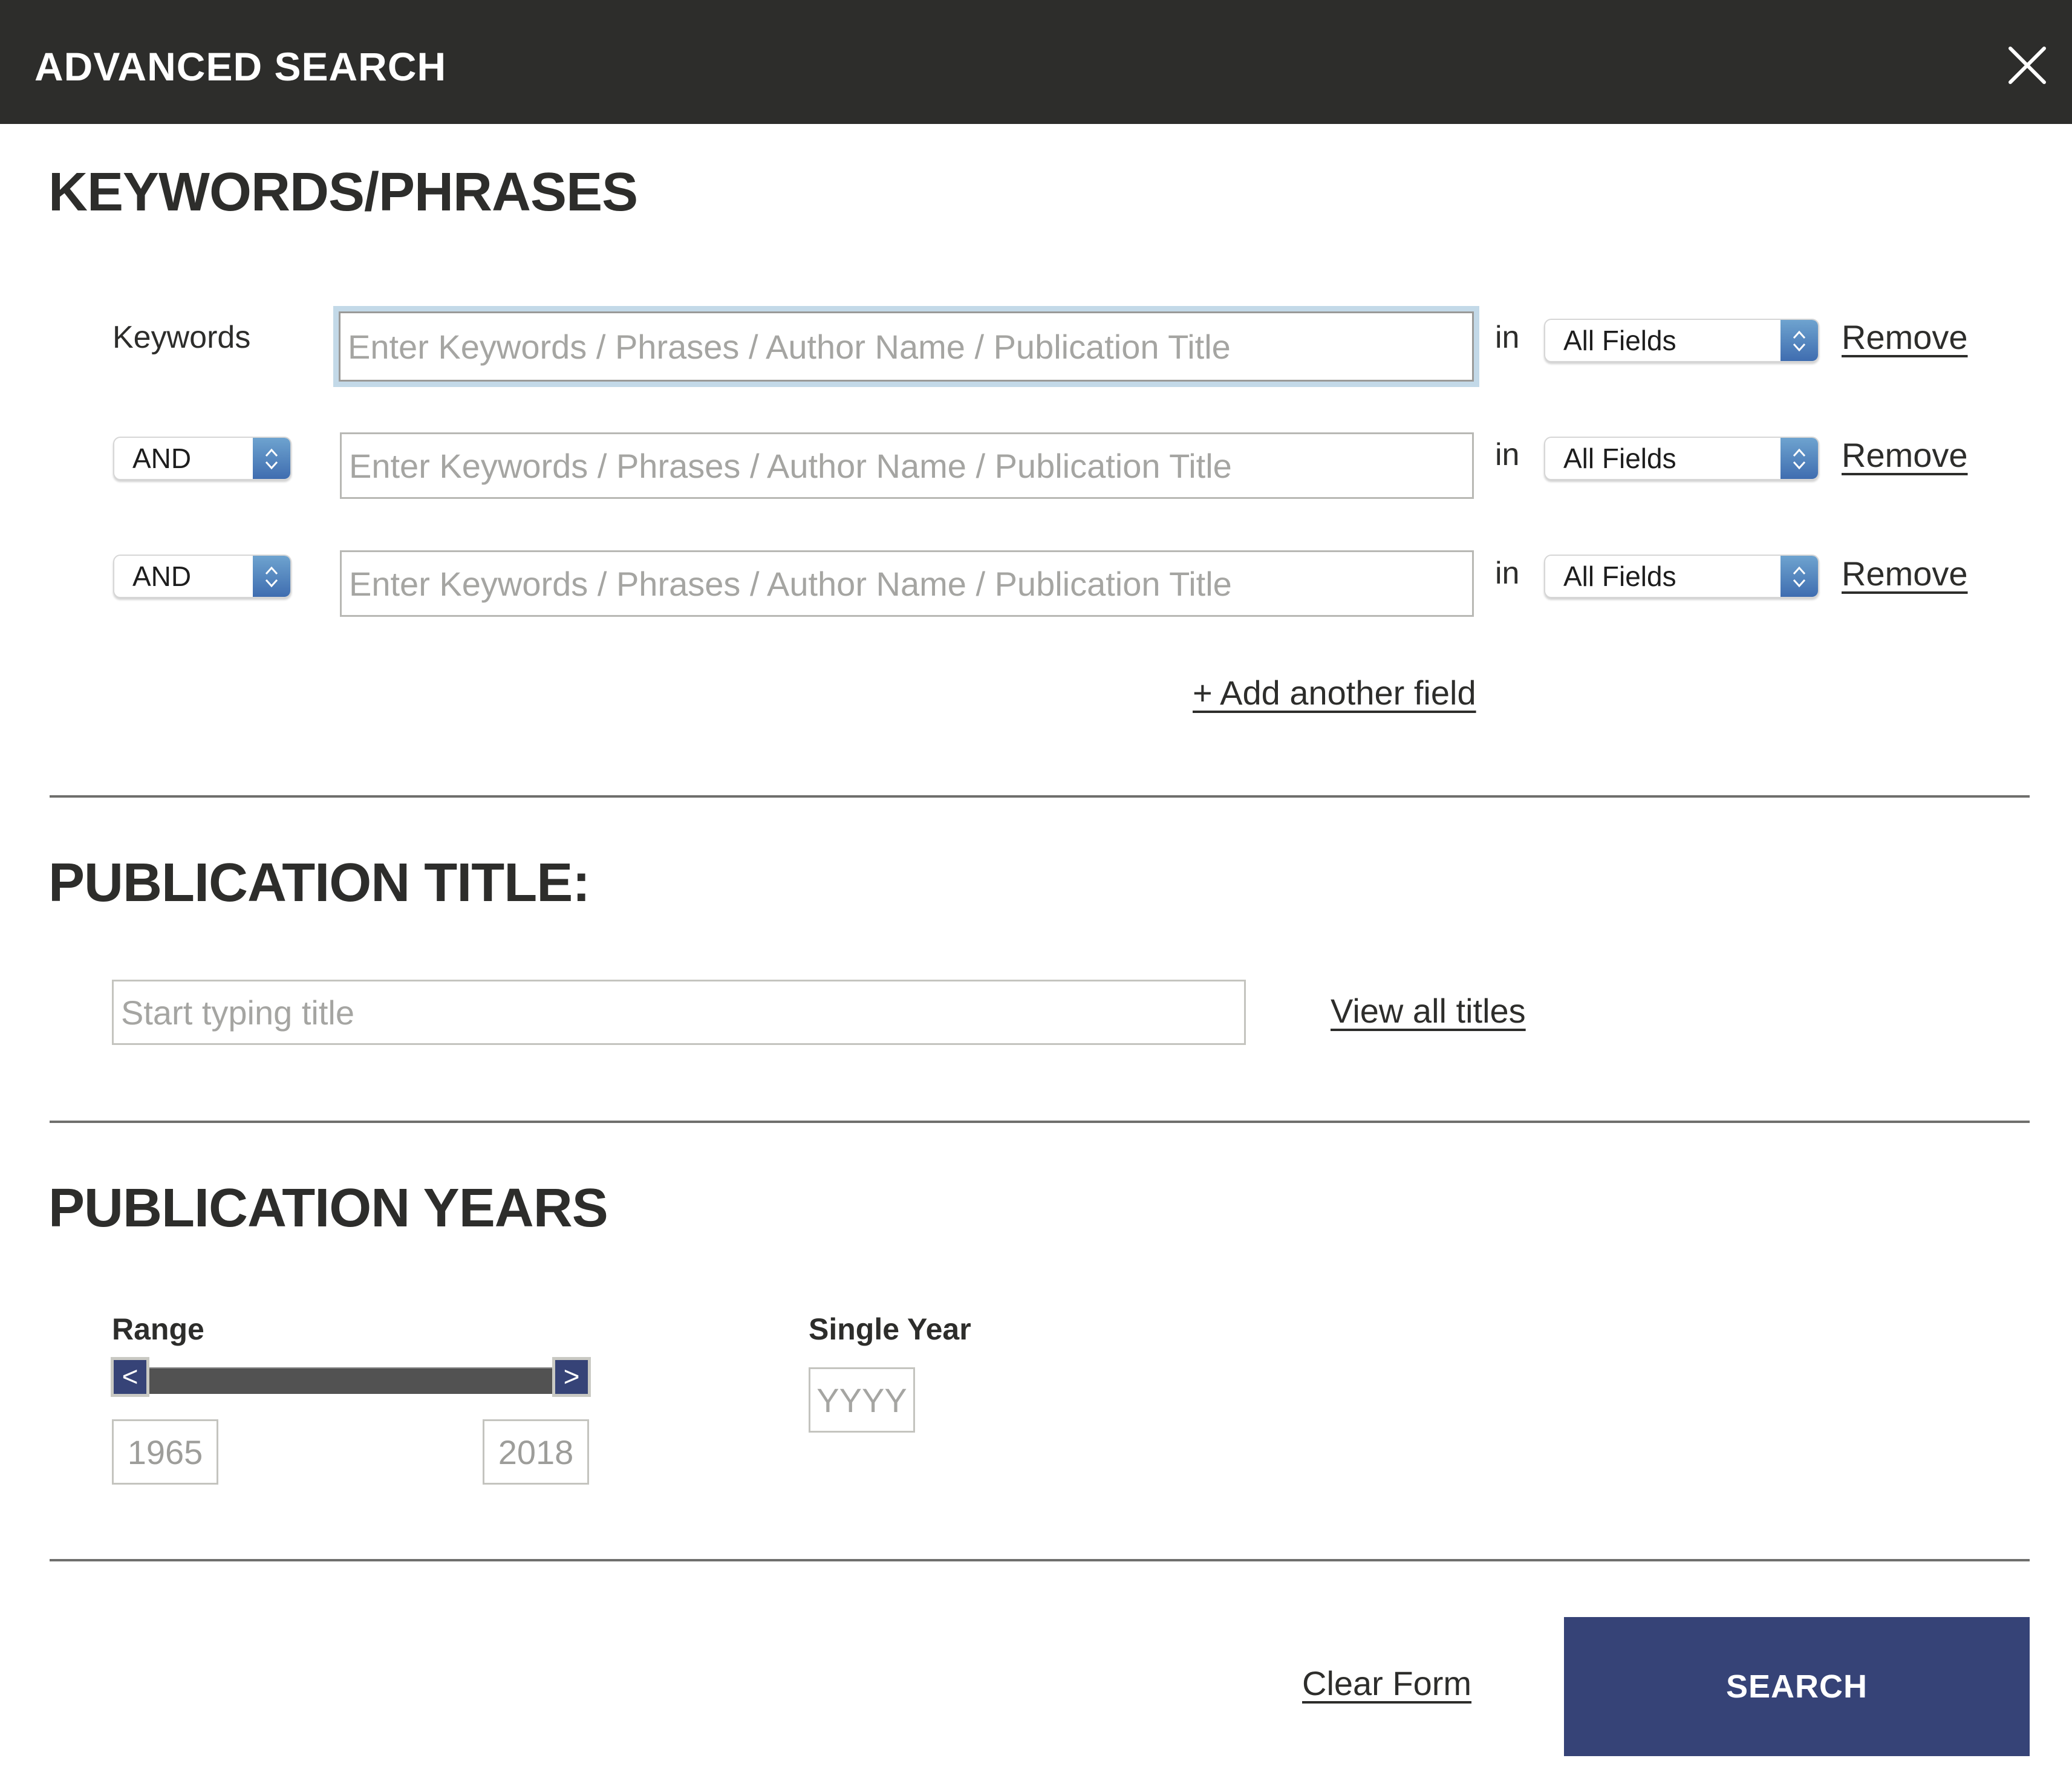  What do you see at coordinates (1386, 1683) in the screenshot?
I see `clear-form-link: Clear Form` at bounding box center [1386, 1683].